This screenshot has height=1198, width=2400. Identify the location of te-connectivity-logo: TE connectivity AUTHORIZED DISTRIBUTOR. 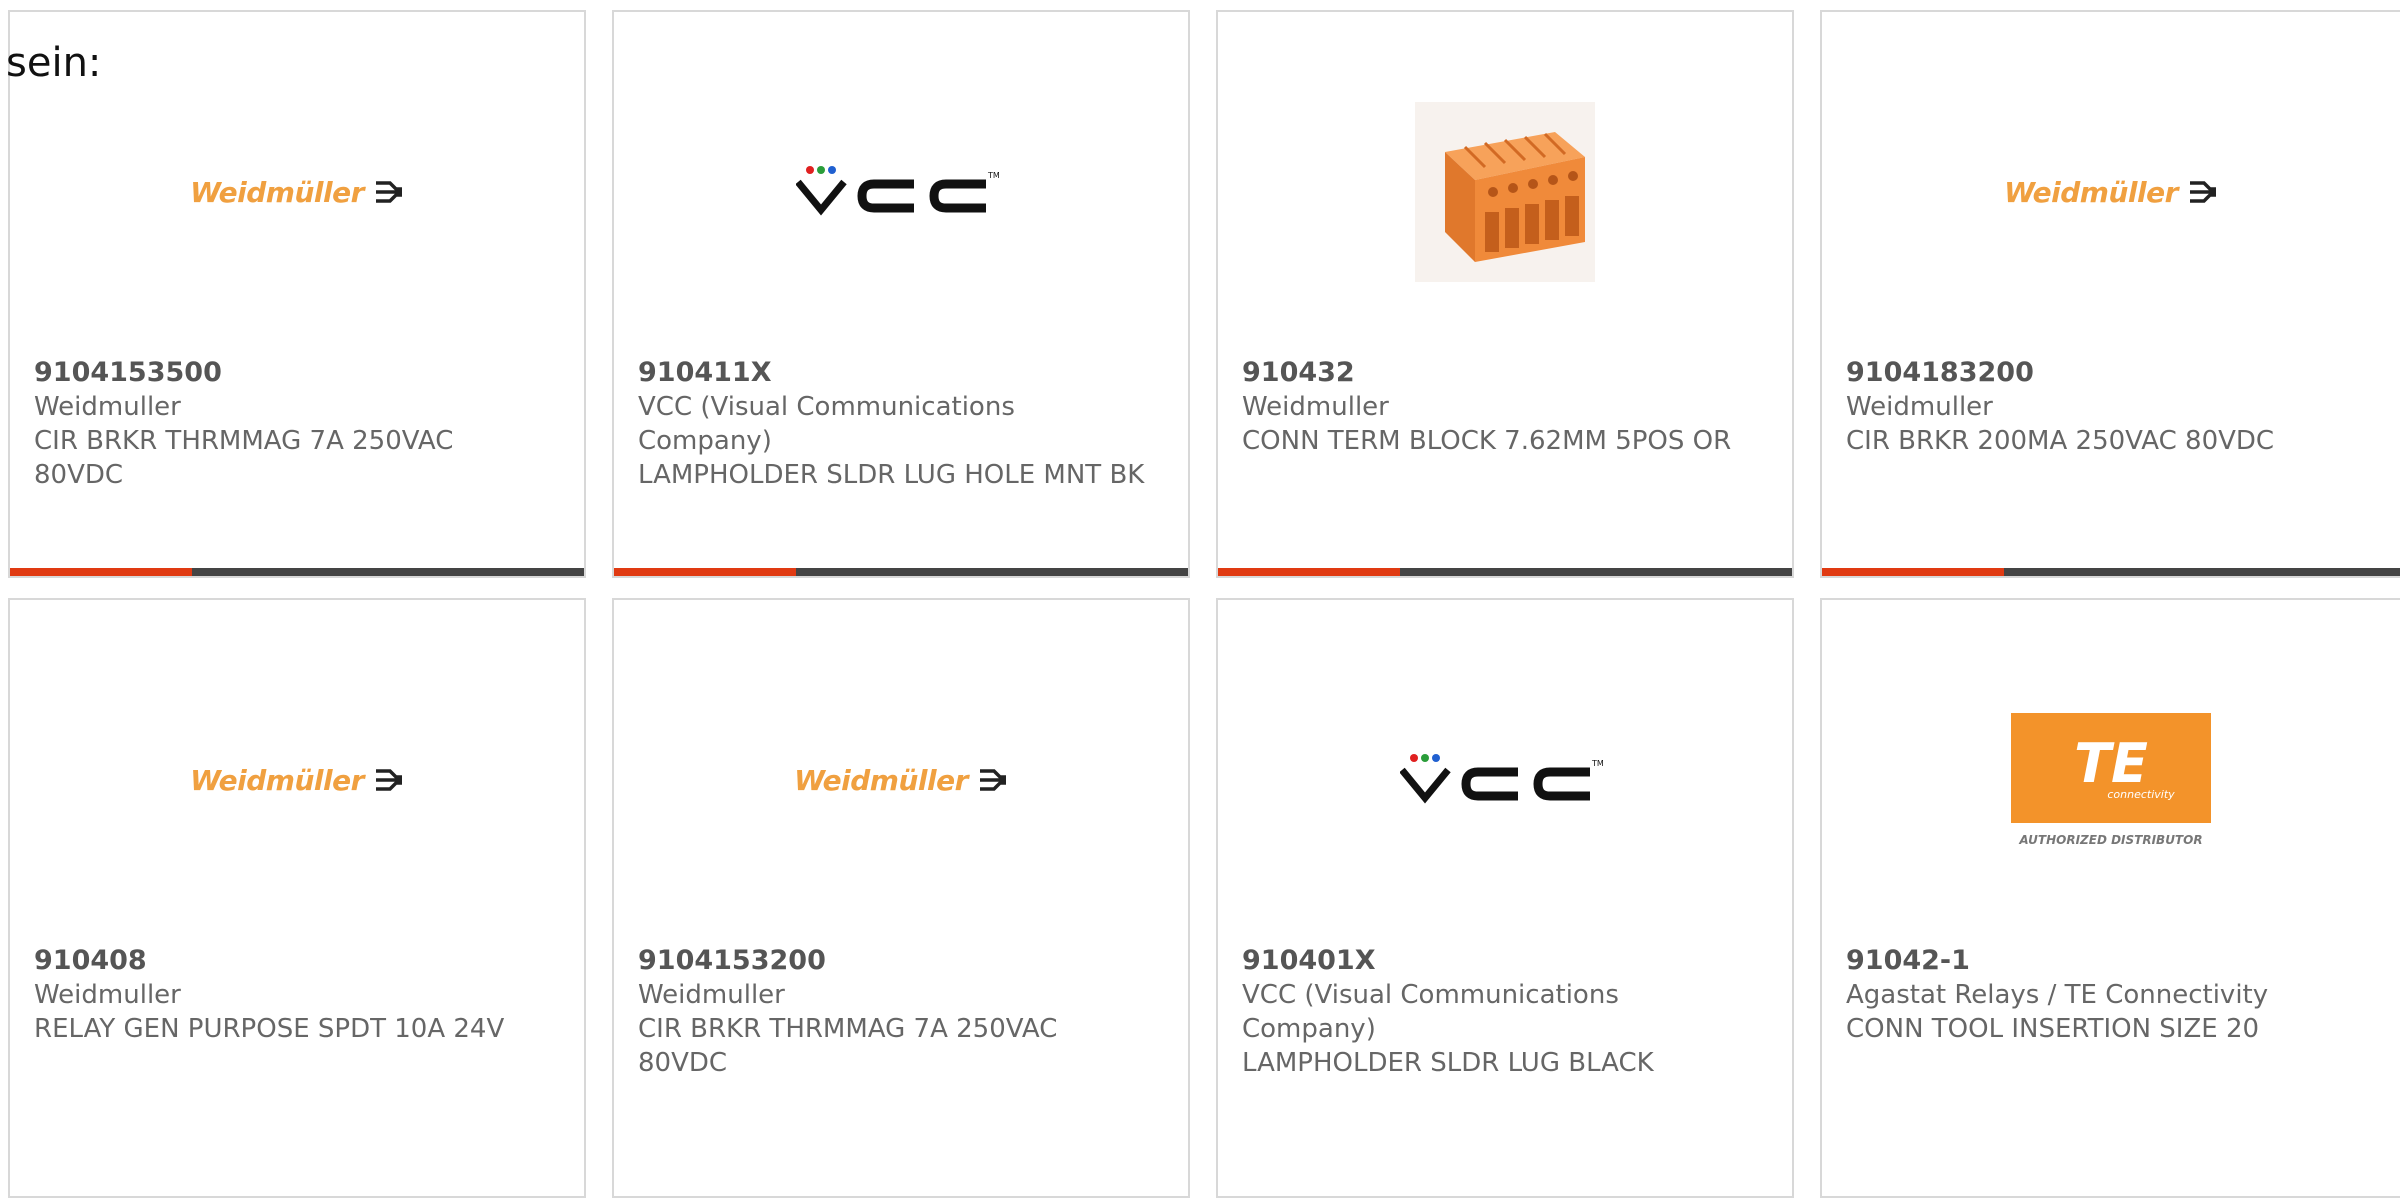
(2111, 780).